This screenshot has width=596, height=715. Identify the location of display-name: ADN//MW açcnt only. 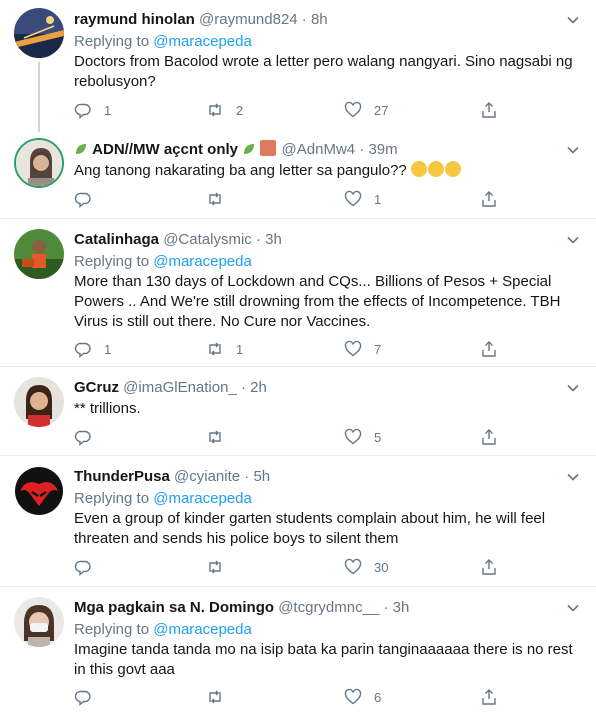
(165, 149).